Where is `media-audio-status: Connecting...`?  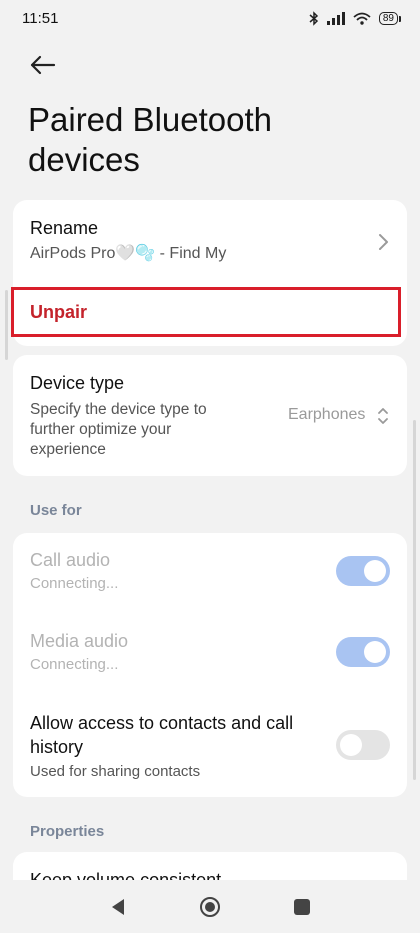
media-audio-status: Connecting... is located at coordinates (74, 664).